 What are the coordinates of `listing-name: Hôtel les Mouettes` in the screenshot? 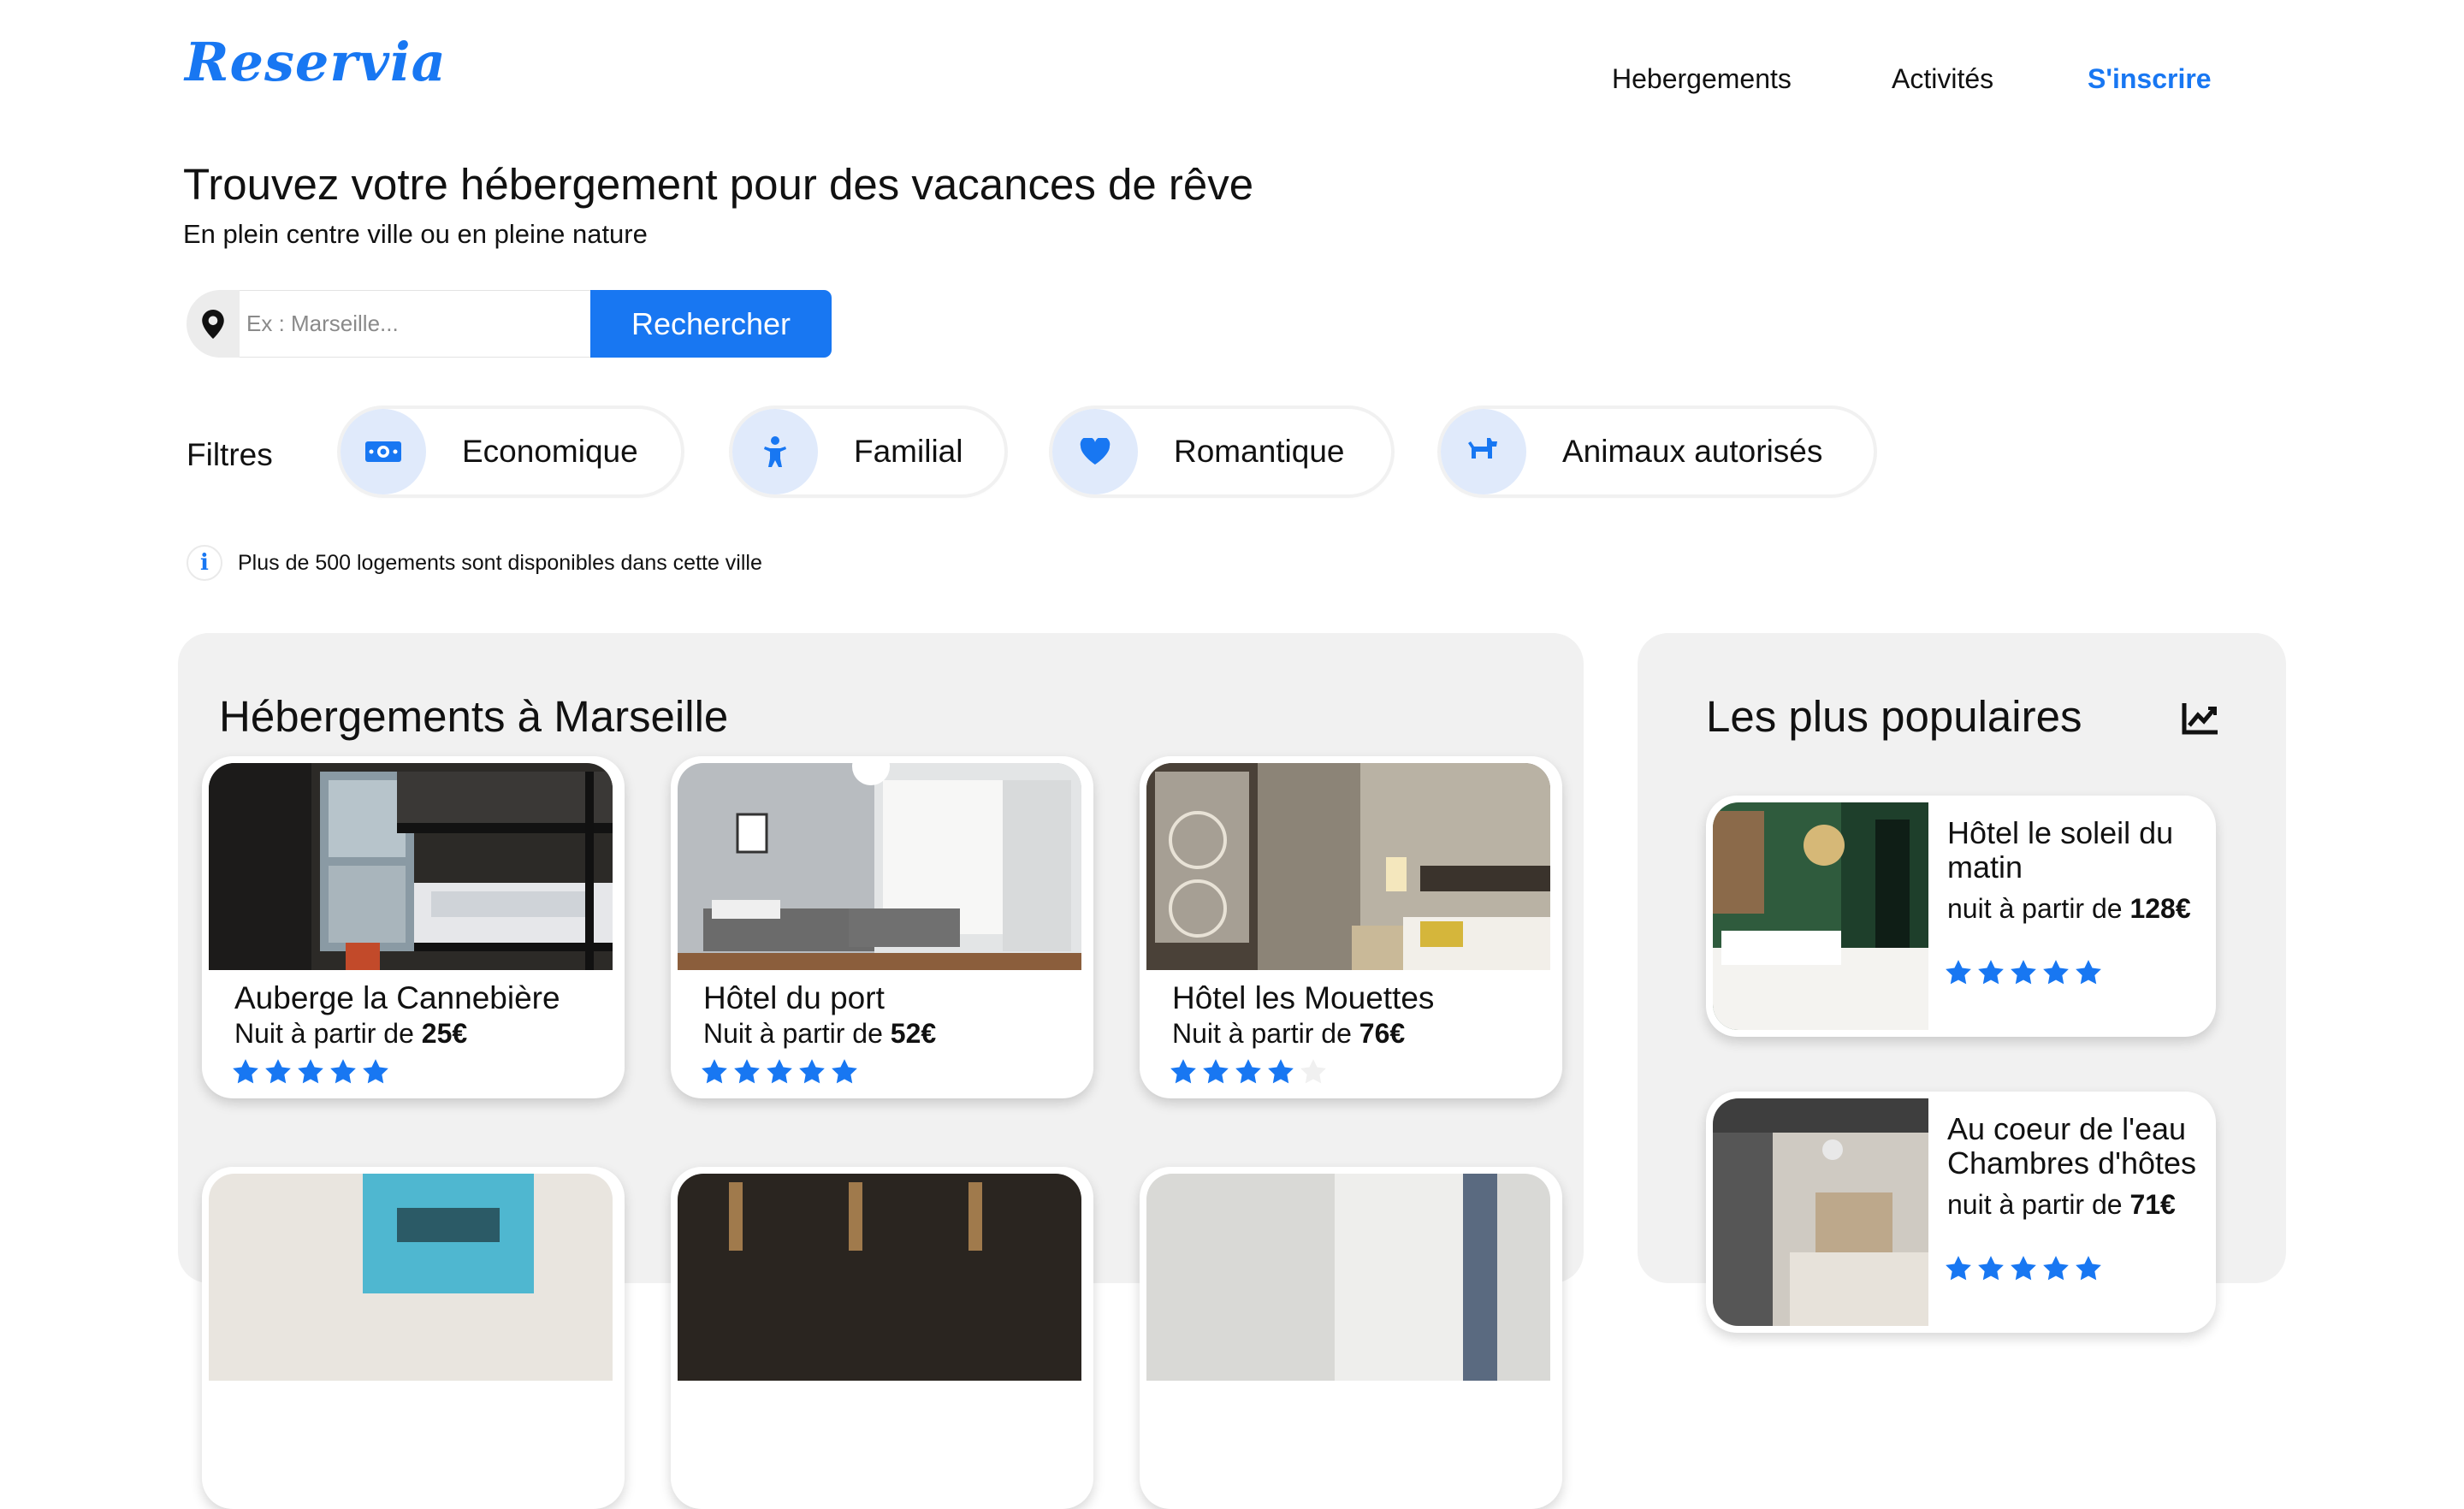 It's located at (1303, 998).